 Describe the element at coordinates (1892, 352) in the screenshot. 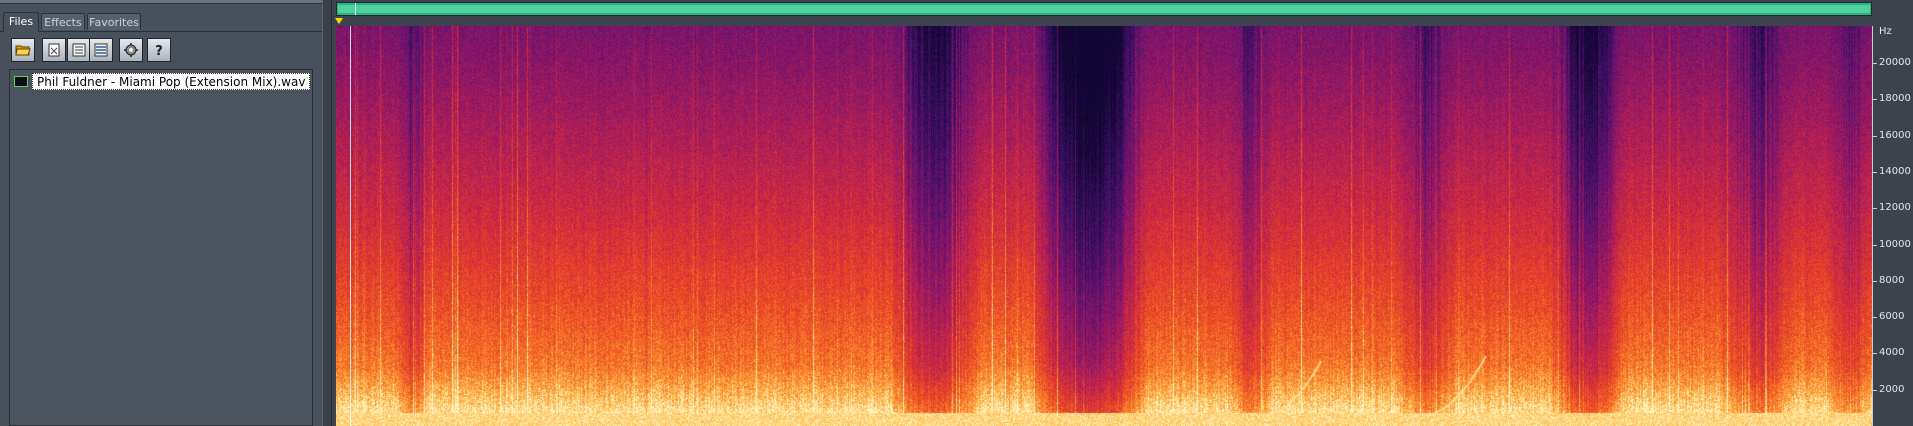

I see `frequency-label: 4000` at that location.